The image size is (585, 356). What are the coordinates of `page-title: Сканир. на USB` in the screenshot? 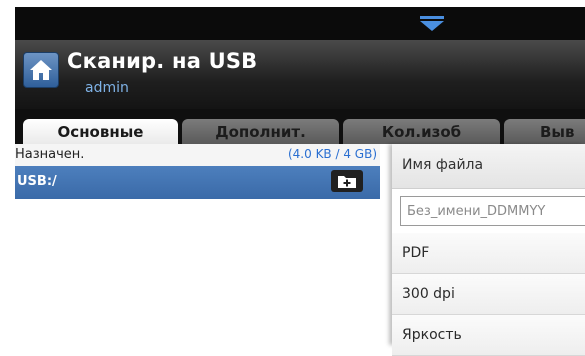 It's located at (162, 61).